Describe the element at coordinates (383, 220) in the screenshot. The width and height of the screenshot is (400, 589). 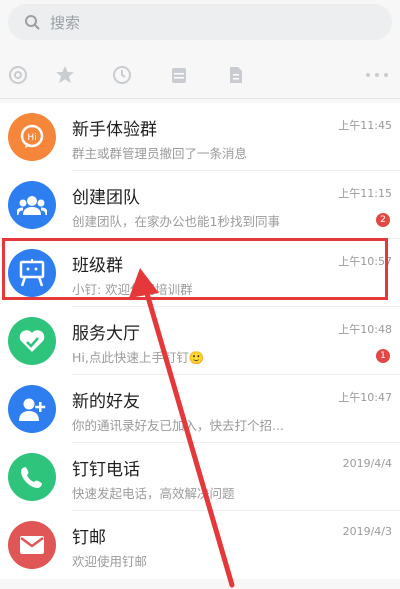
I see `unread-badge: 2` at that location.